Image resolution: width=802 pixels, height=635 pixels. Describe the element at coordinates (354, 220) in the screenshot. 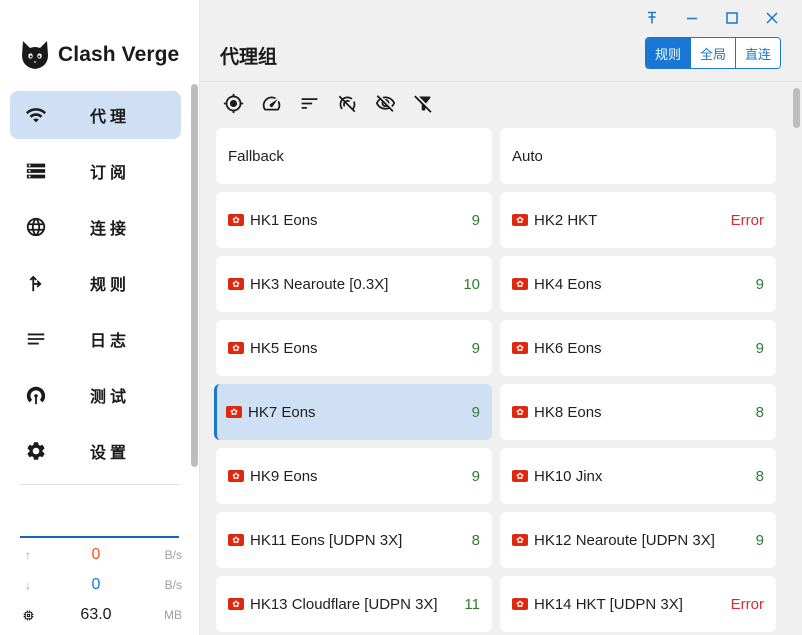

I see `proxy-card: ✿ HK1 Eons 9` at that location.